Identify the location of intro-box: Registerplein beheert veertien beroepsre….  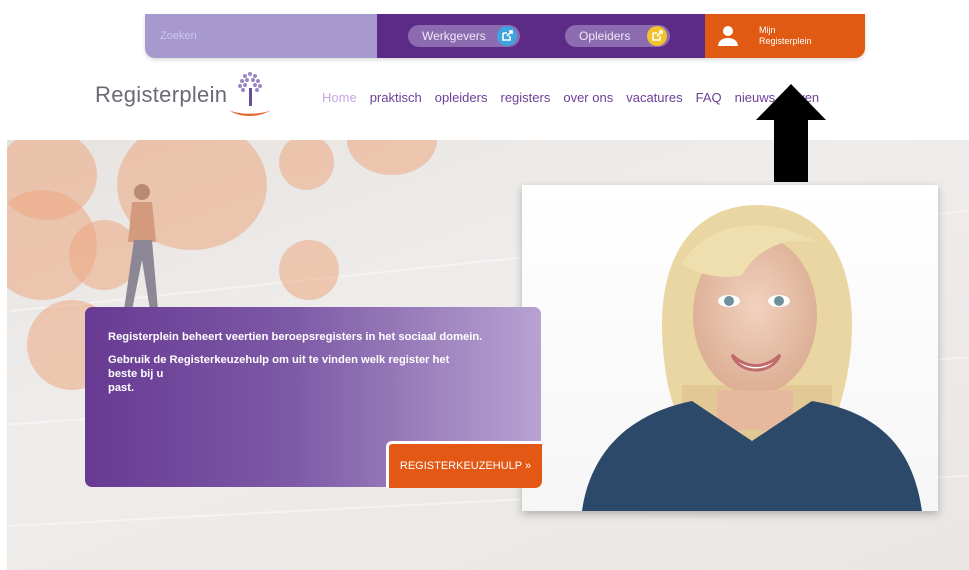
(313, 397).